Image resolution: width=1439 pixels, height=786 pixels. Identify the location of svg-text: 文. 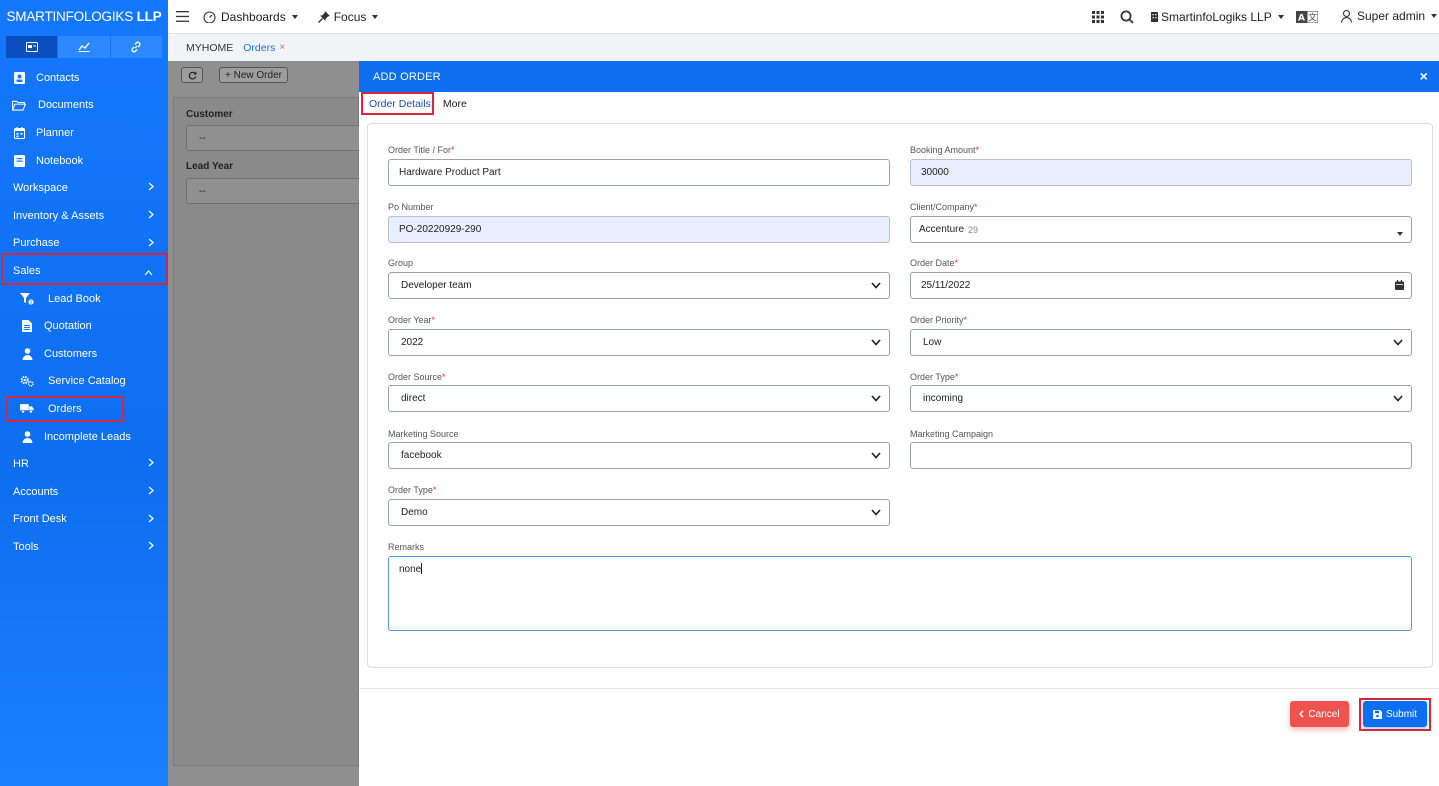
(1312, 18).